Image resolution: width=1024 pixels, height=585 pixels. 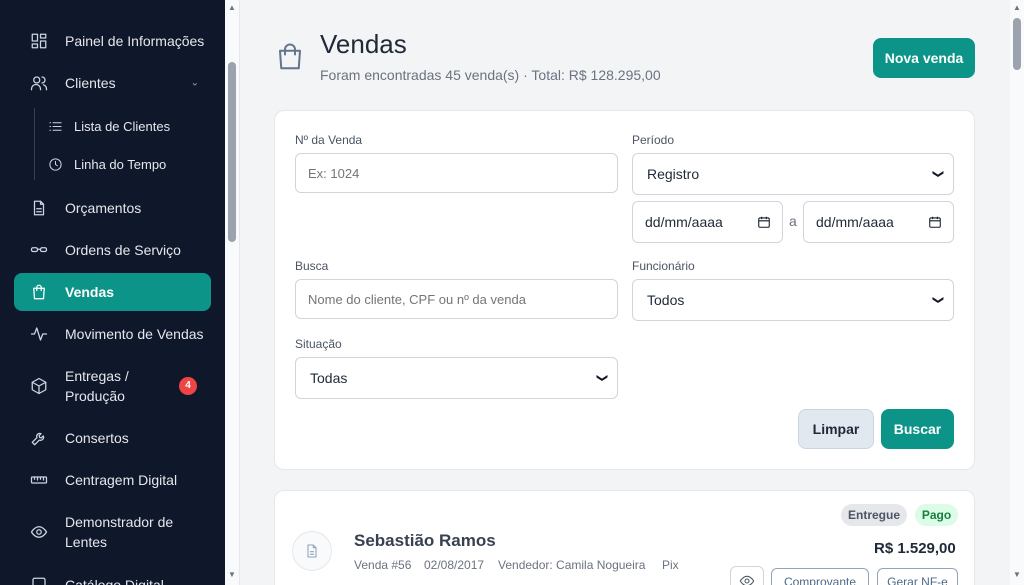 What do you see at coordinates (456, 173) in the screenshot?
I see `sale-number-input` at bounding box center [456, 173].